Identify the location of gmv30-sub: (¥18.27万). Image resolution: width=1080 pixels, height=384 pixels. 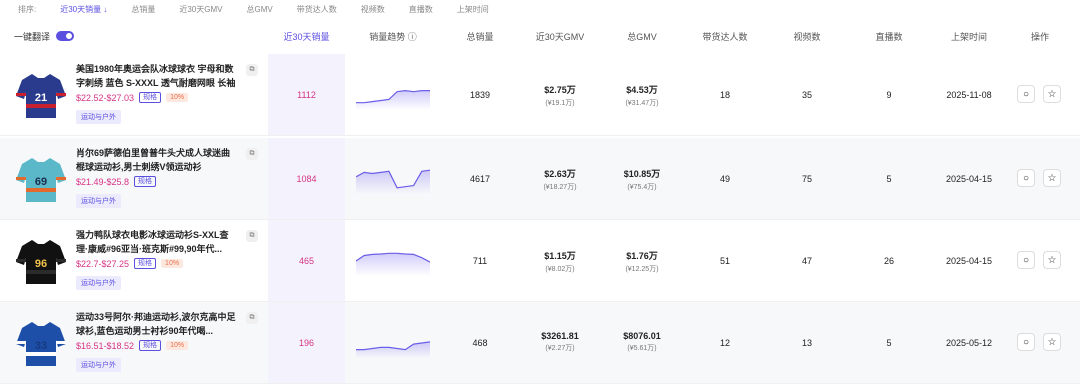
(560, 187).